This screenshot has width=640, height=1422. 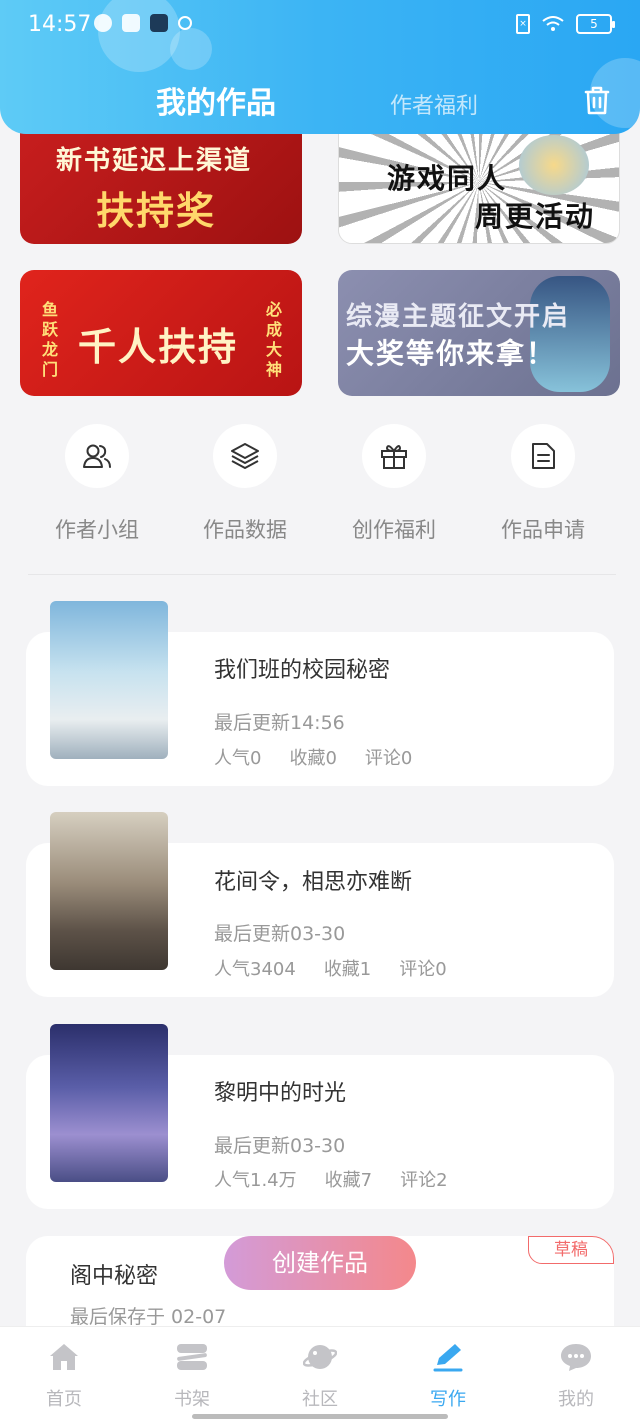 I want to click on trash-icon, so click(x=597, y=100).